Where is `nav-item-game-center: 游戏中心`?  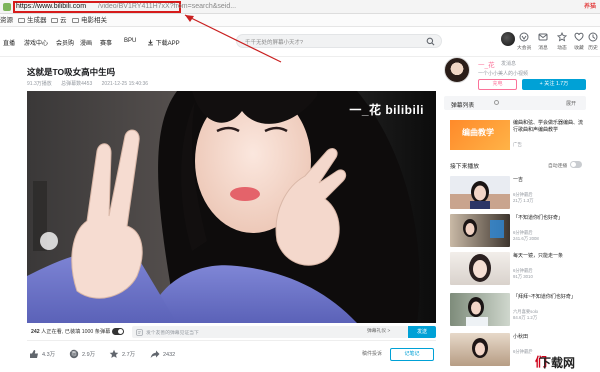 nav-item-game-center: 游戏中心 is located at coordinates (36, 42).